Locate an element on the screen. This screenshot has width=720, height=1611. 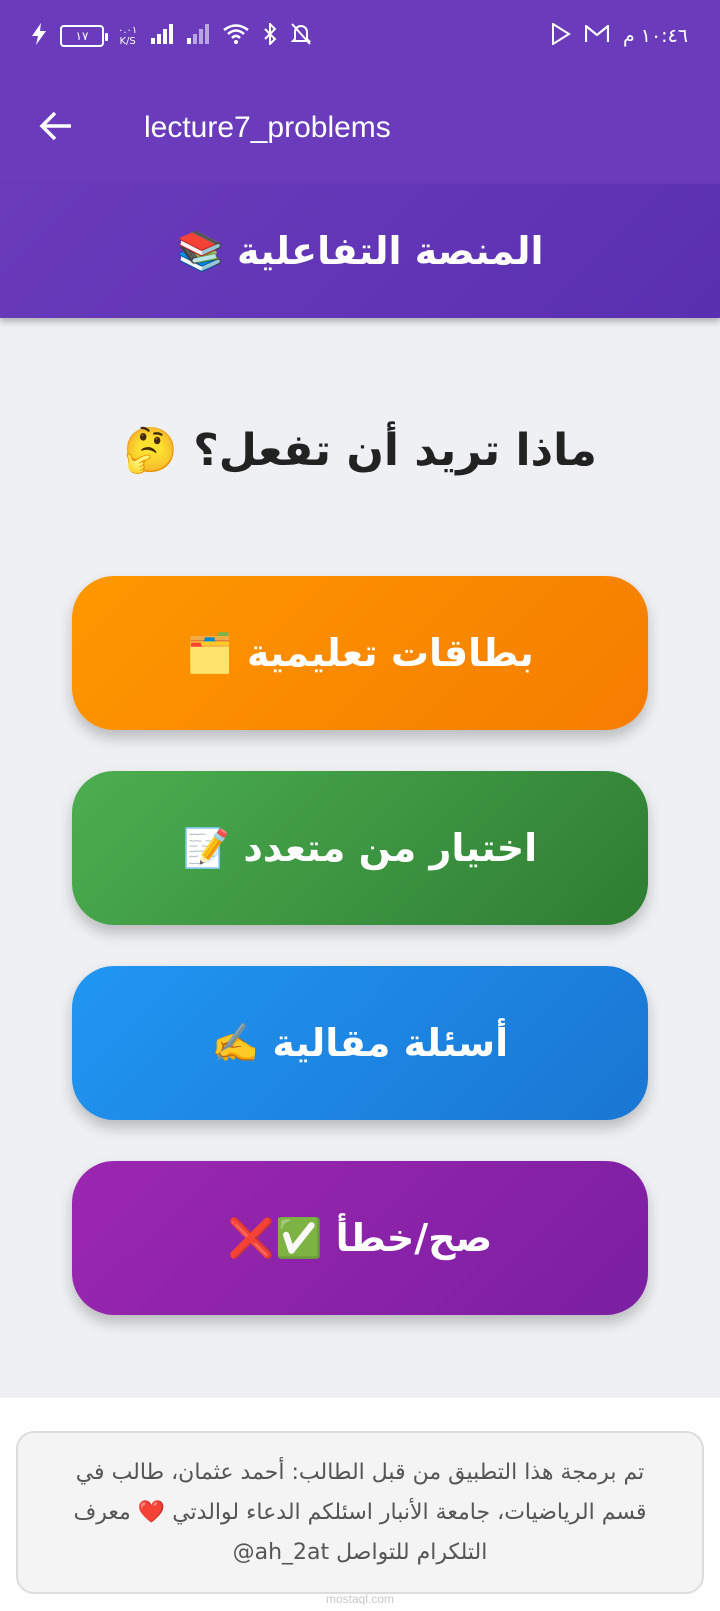
bell-off-icon is located at coordinates (301, 36).